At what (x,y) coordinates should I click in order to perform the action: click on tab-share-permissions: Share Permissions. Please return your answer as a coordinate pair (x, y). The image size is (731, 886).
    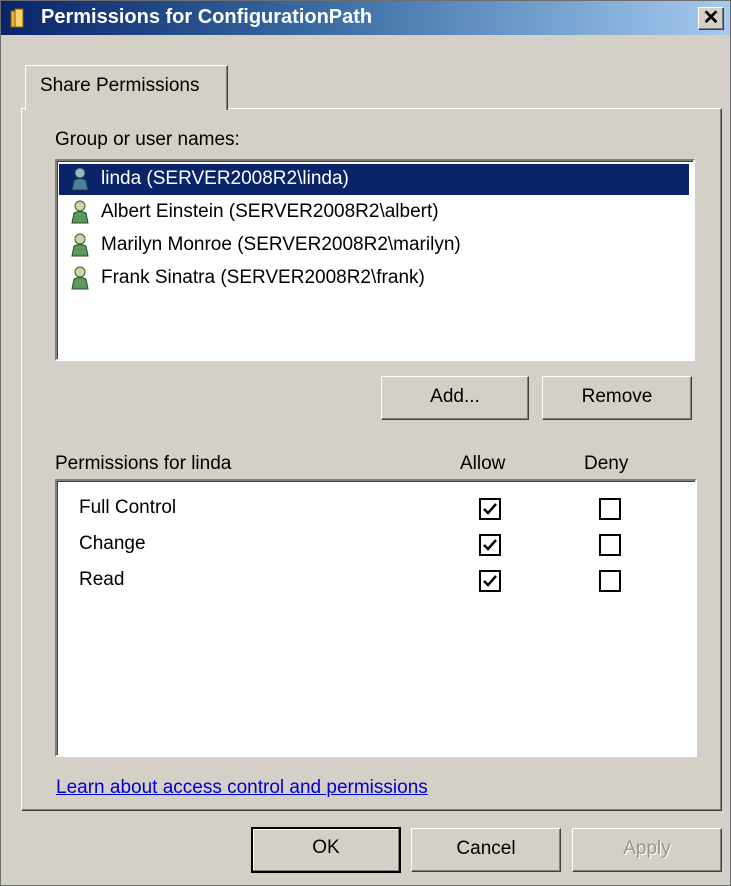
    Looking at the image, I should click on (126, 87).